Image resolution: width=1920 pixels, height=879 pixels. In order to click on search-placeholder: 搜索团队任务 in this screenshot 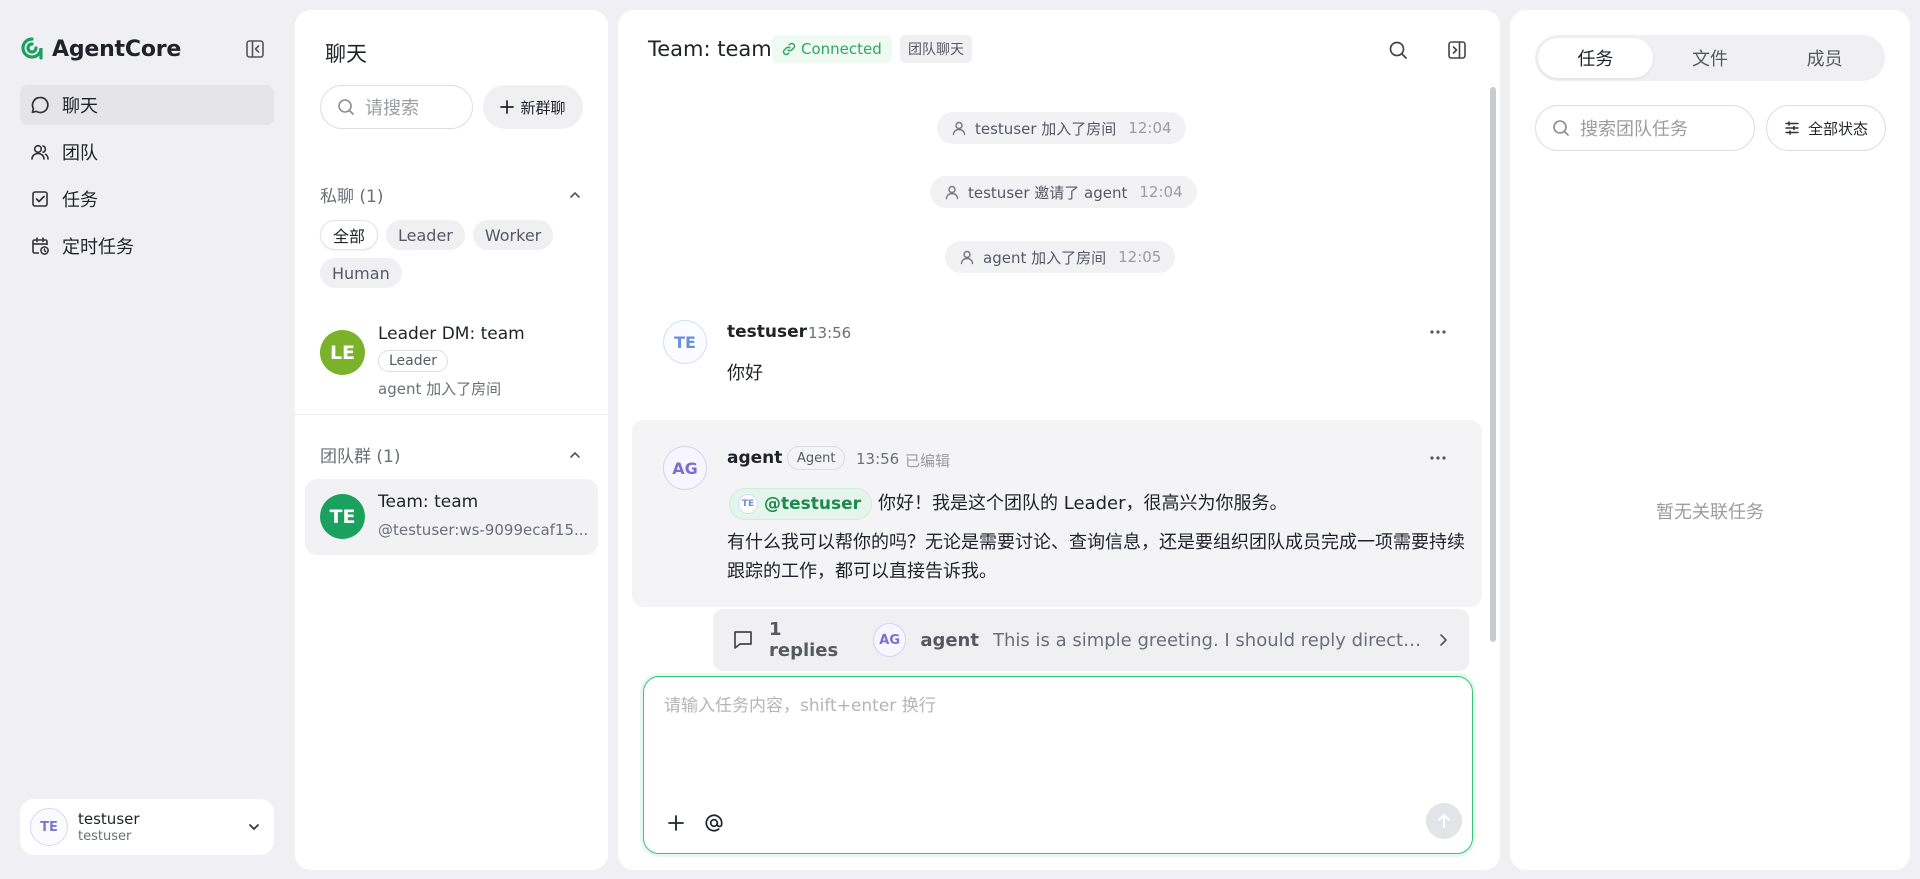, I will do `click(1634, 129)`.